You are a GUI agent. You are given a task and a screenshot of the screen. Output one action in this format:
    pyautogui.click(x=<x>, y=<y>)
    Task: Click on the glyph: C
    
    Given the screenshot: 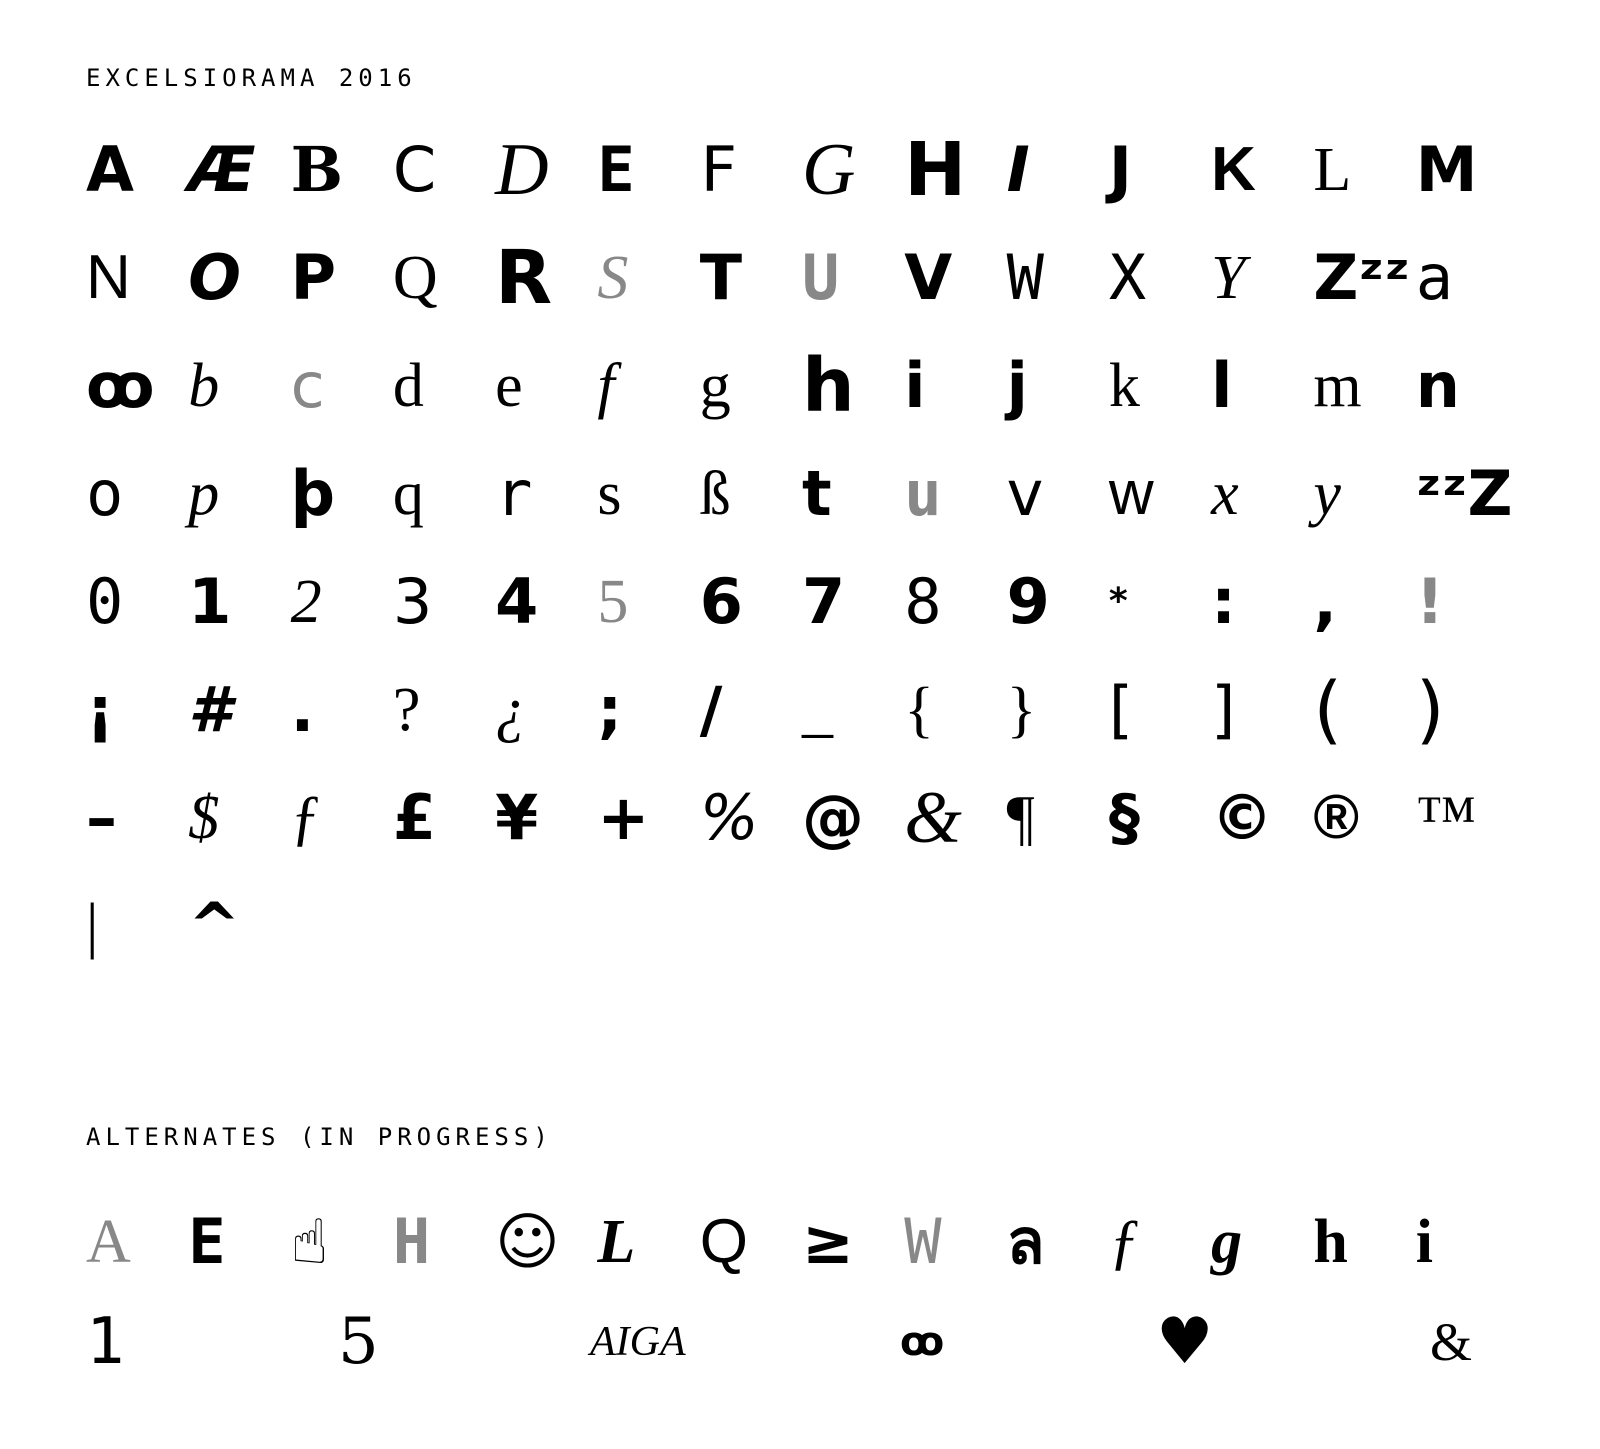 What is the action you would take?
    pyautogui.click(x=414, y=169)
    